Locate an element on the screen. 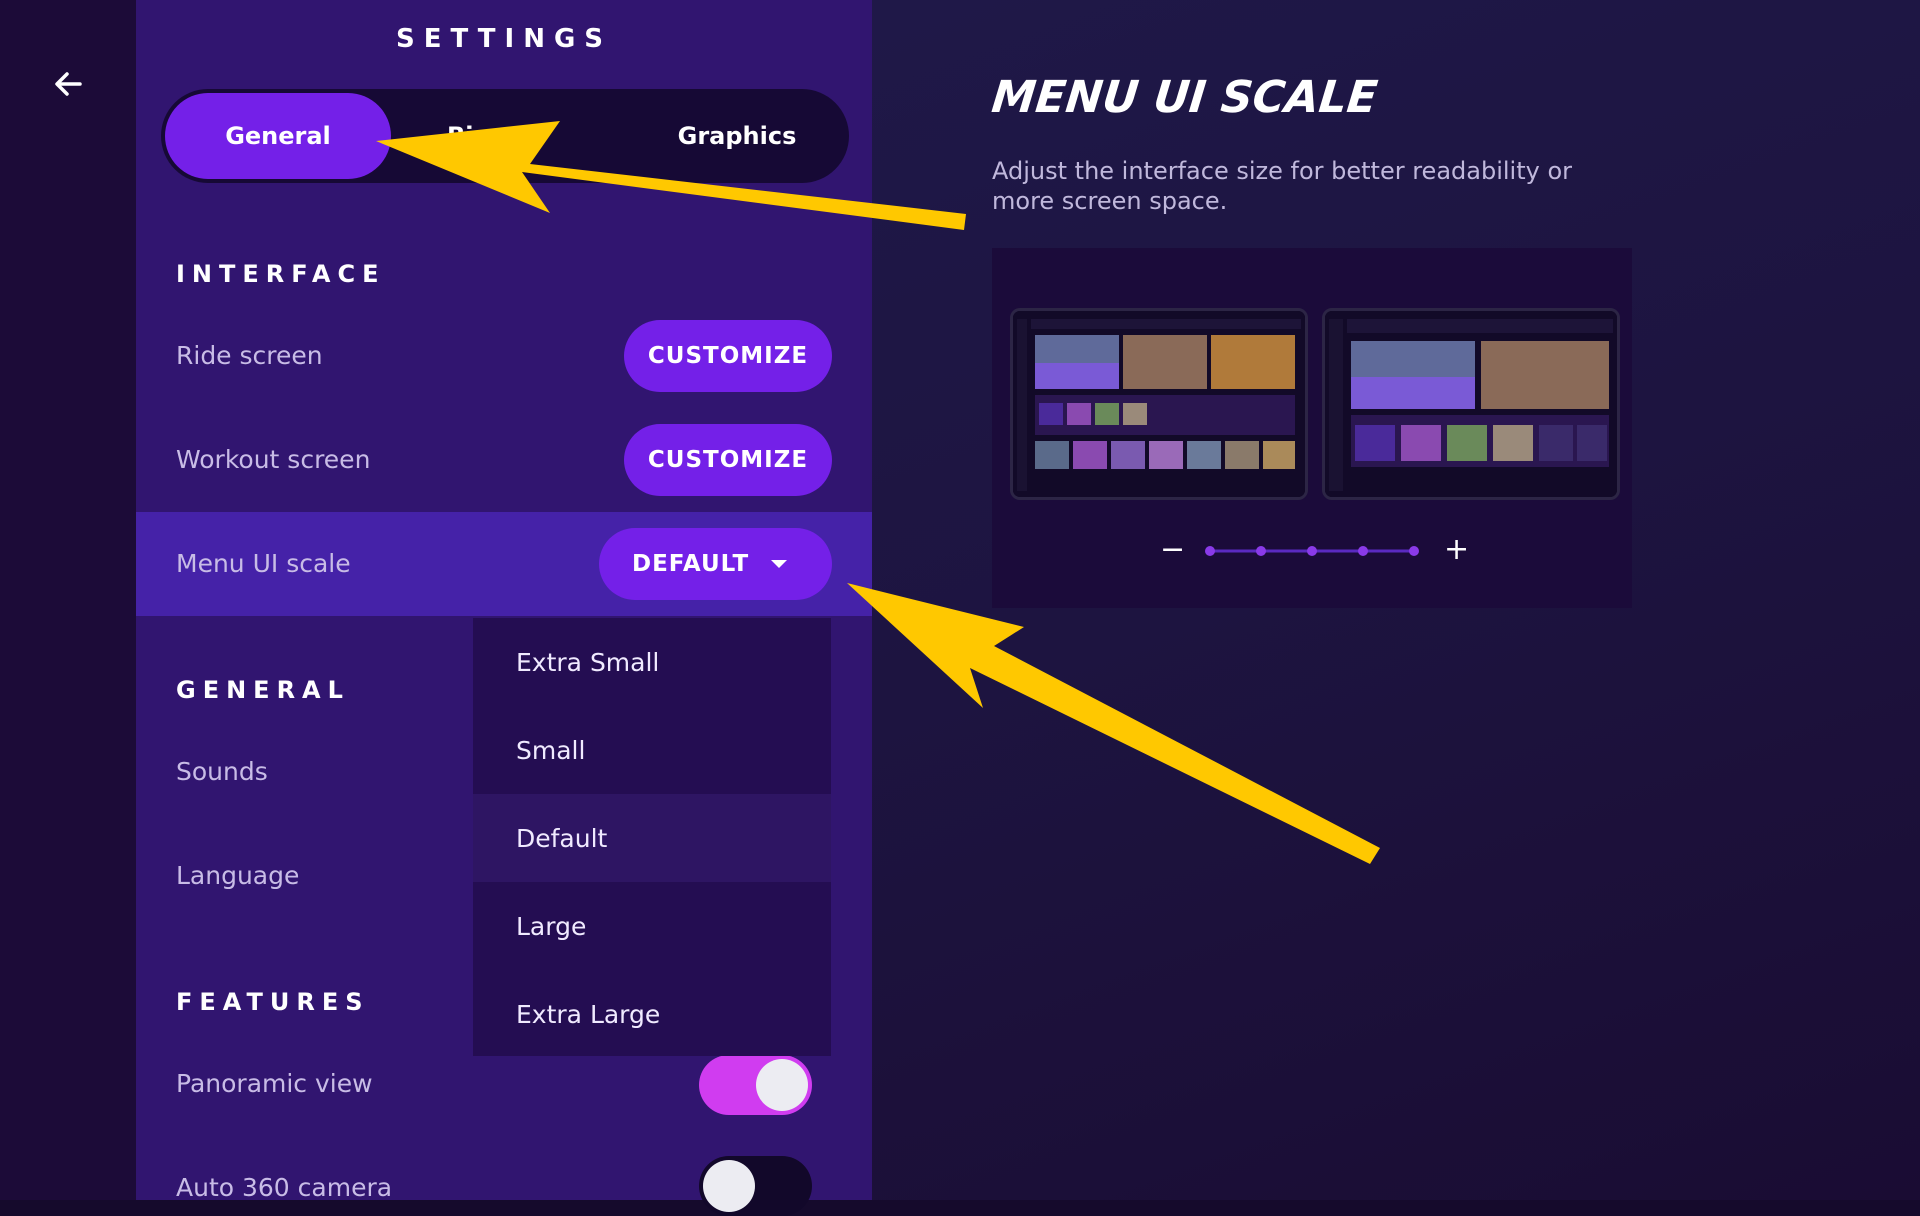  dropdown-option-small: Small is located at coordinates (652, 750).